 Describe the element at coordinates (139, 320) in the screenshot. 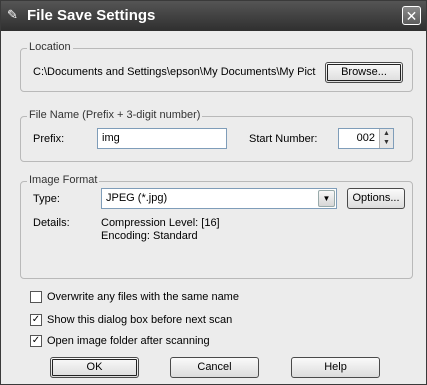

I see `show-dialog-checkbox-label: Show this dialog box before next scan` at that location.